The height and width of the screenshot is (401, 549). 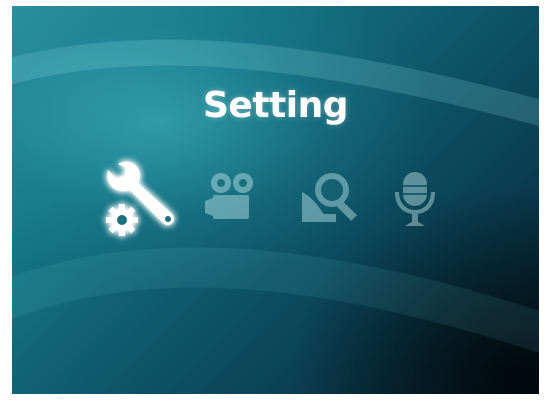 I want to click on menu-item-playback, so click(x=330, y=198).